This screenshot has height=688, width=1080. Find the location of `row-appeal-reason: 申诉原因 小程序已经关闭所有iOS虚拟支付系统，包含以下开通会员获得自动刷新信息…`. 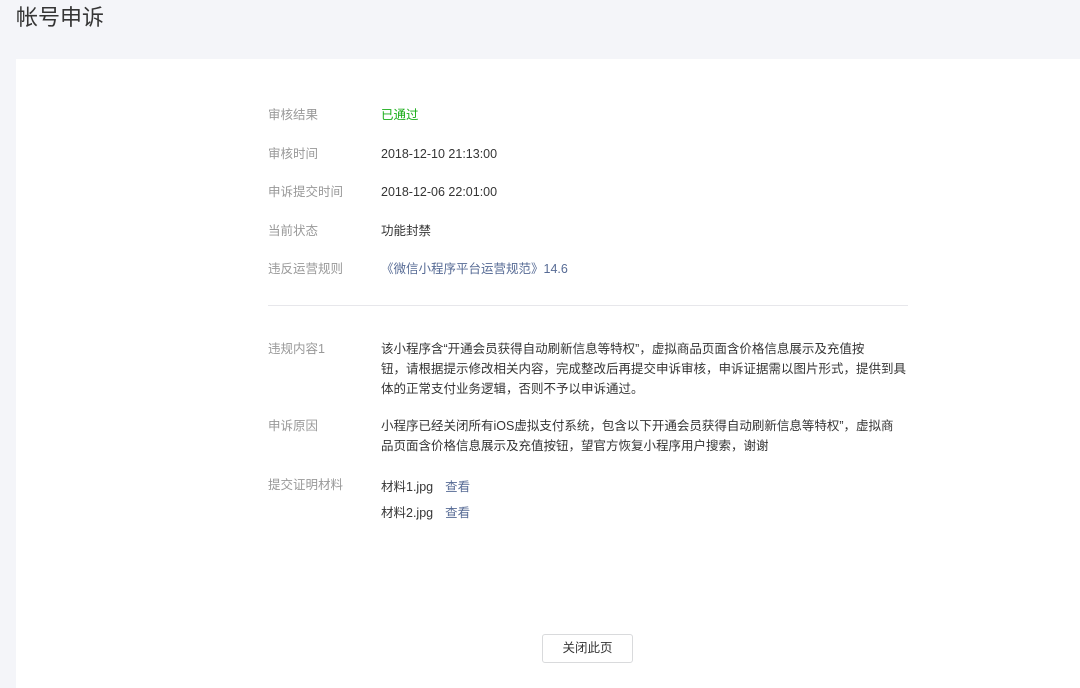

row-appeal-reason: 申诉原因 小程序已经关闭所有iOS虚拟支付系统，包含以下开通会员获得自动刷新信息… is located at coordinates (588, 436).